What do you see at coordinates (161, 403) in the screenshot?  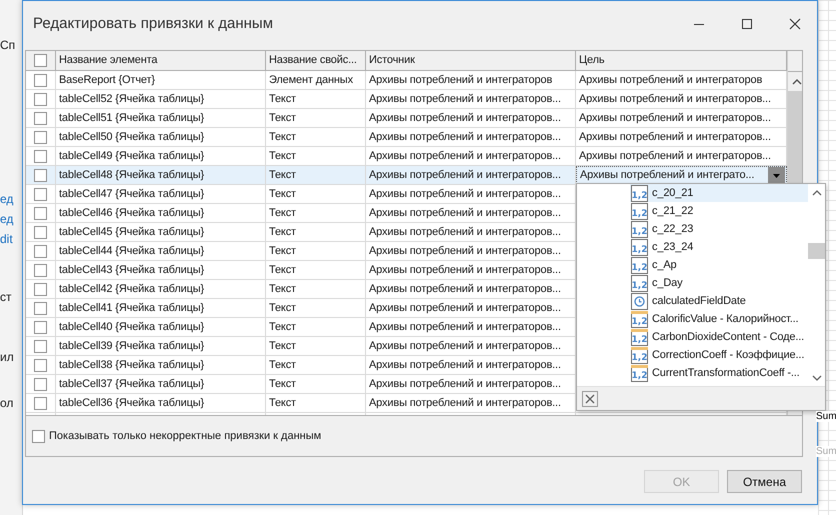 I see `table-cell: tableCell36 {Ячейка таблицы}` at bounding box center [161, 403].